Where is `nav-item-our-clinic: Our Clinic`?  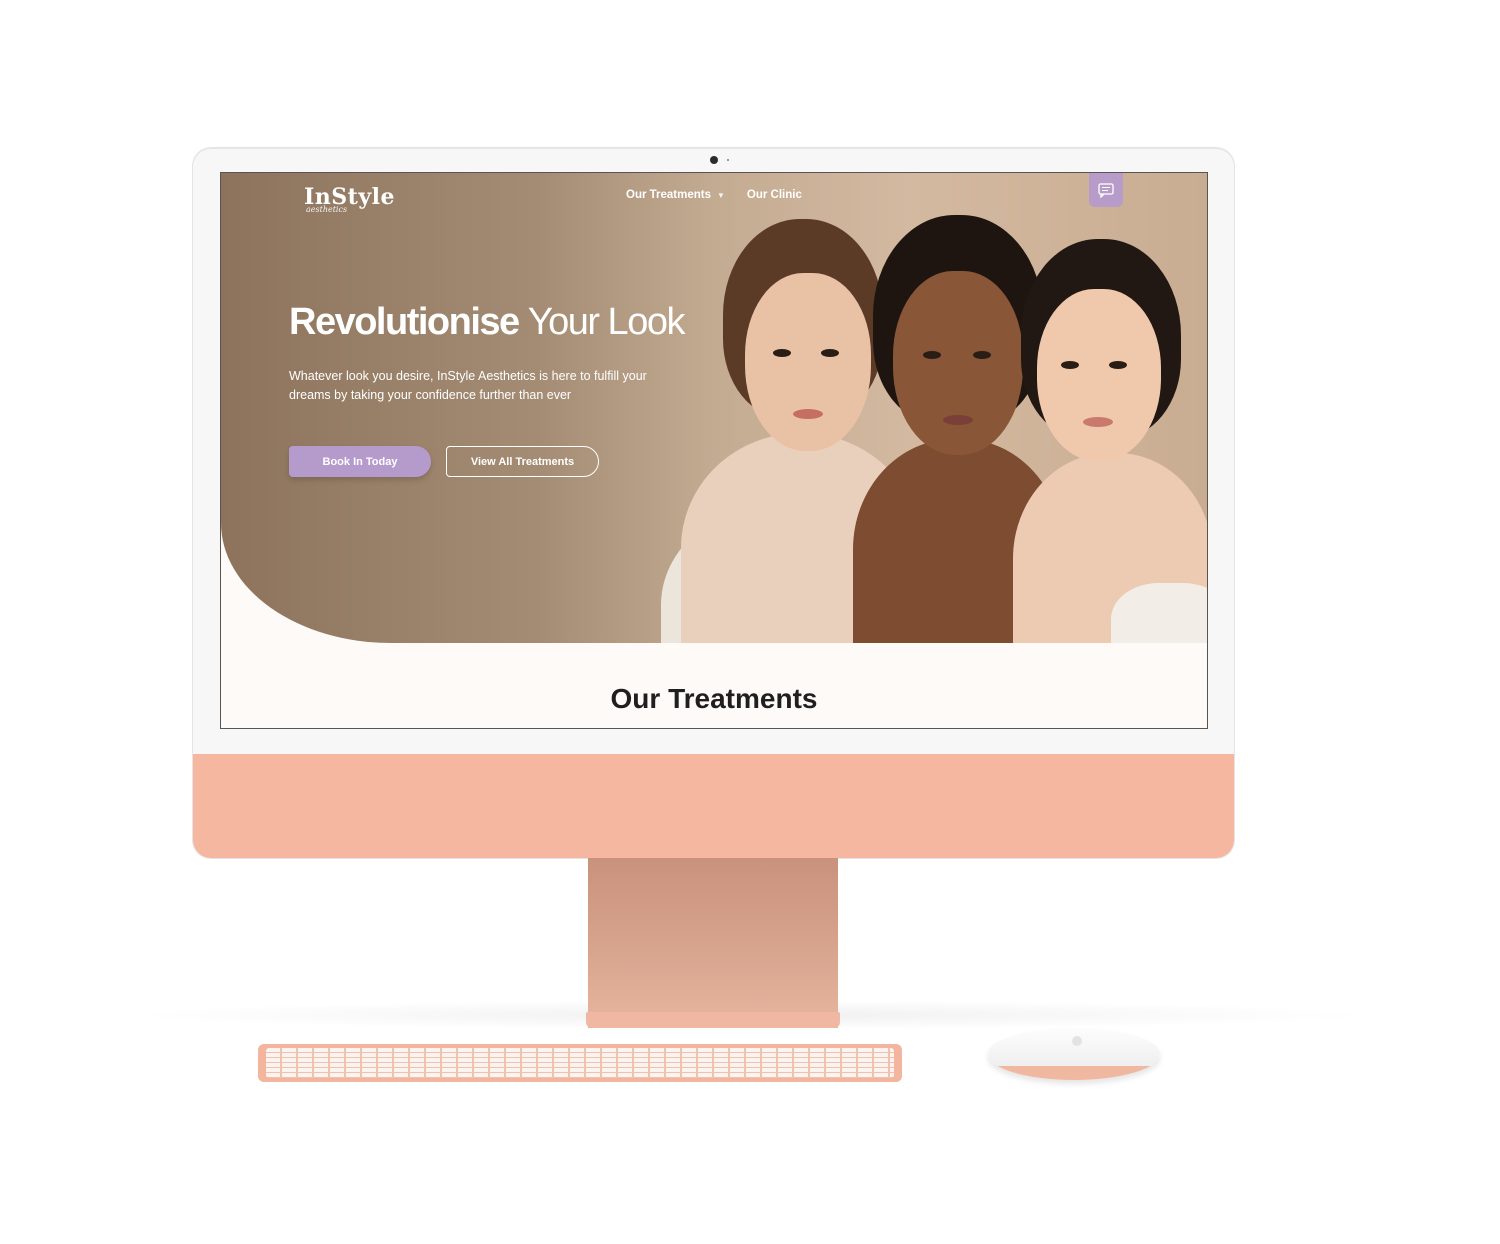
nav-item-our-clinic: Our Clinic is located at coordinates (774, 195).